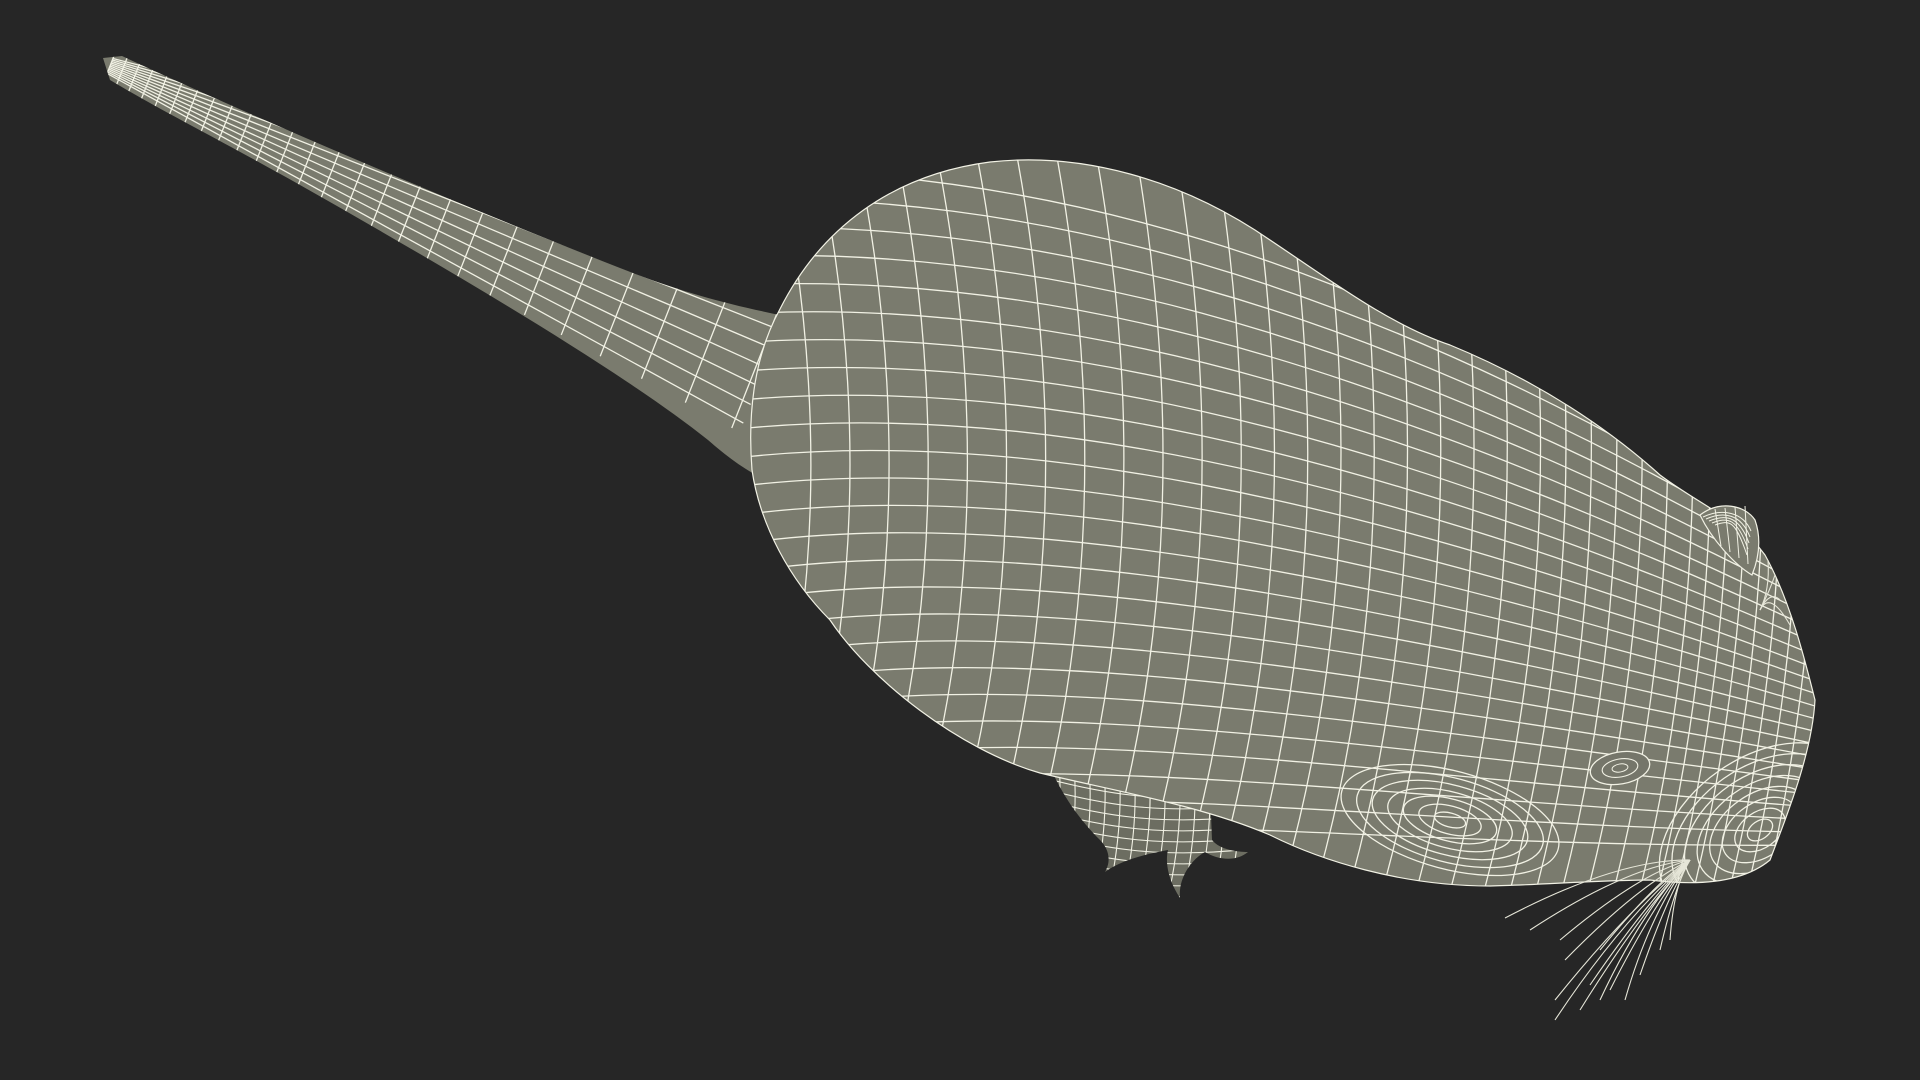 Image resolution: width=1920 pixels, height=1080 pixels. I want to click on rat-tail, so click(444, 267).